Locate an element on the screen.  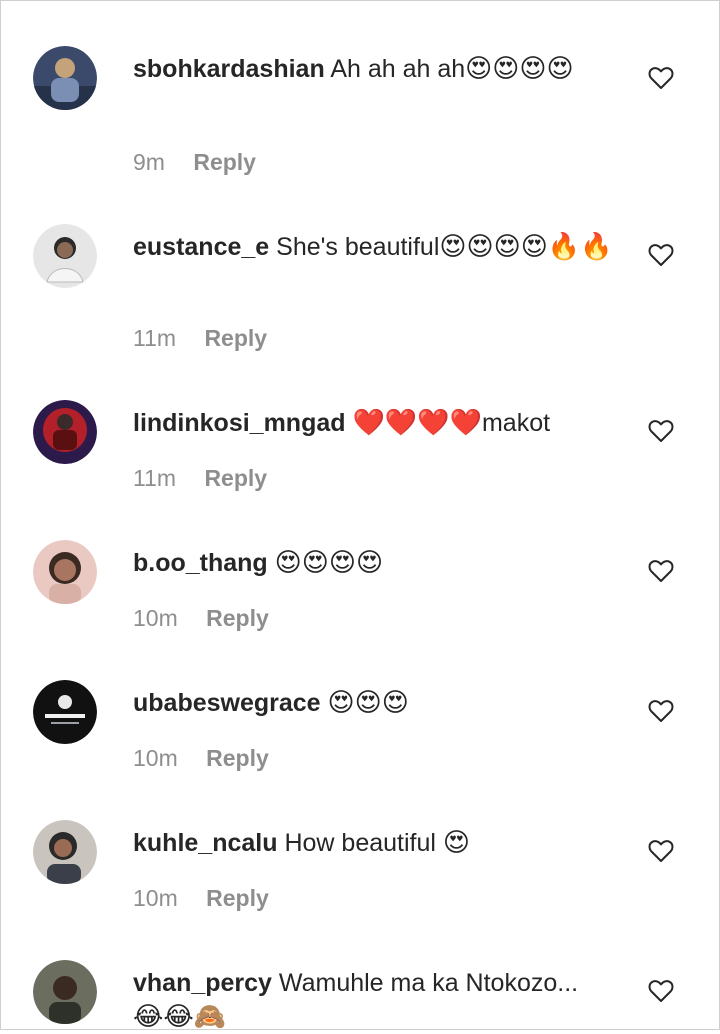
comment-meta: 9m Reply is located at coordinates (194, 162).